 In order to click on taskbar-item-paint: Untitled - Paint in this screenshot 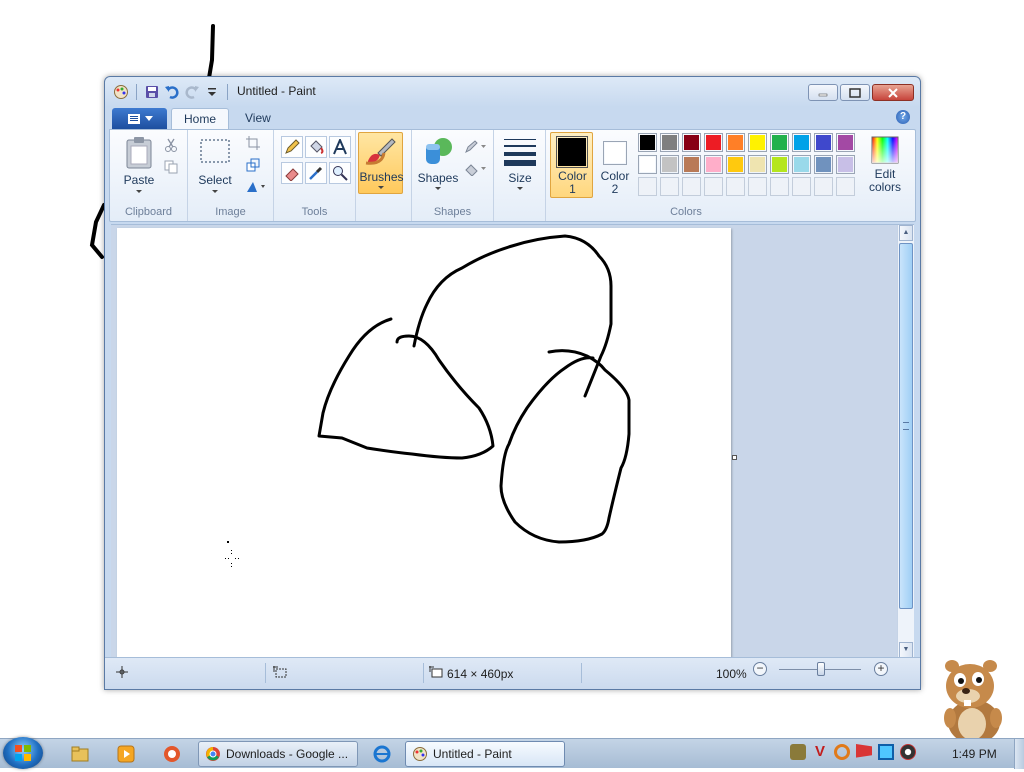, I will do `click(485, 754)`.